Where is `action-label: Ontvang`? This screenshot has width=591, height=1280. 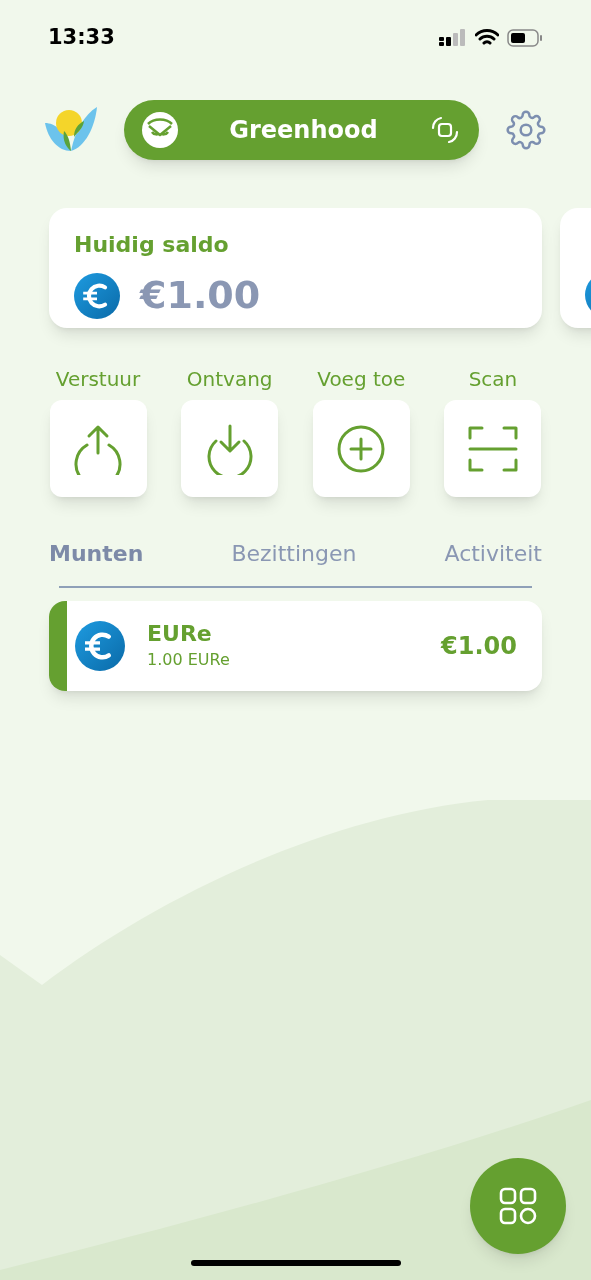 action-label: Ontvang is located at coordinates (229, 379).